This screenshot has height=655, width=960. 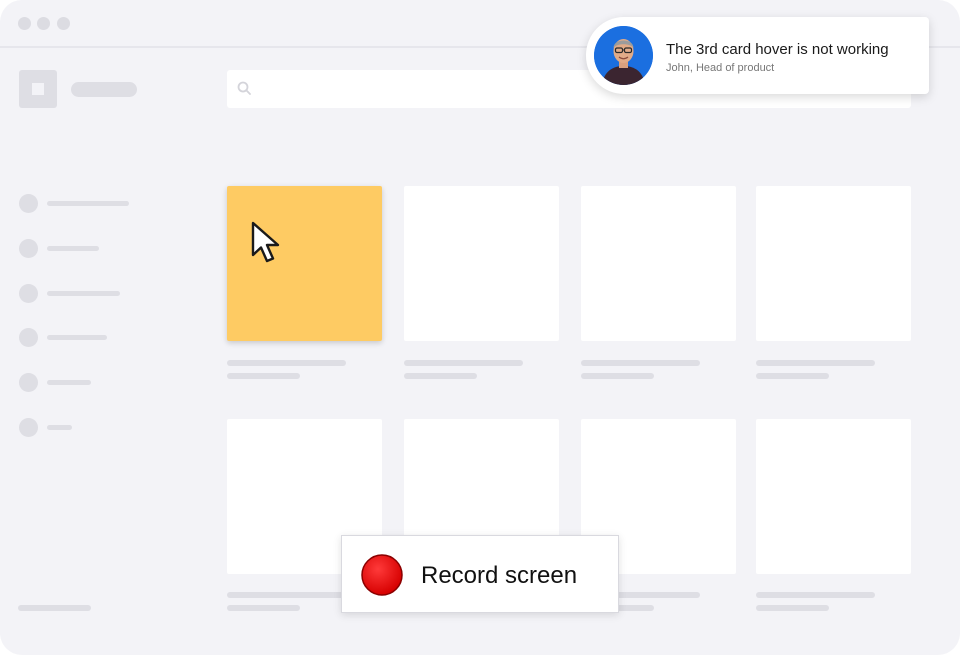 What do you see at coordinates (244, 88) in the screenshot?
I see `search-icon` at bounding box center [244, 88].